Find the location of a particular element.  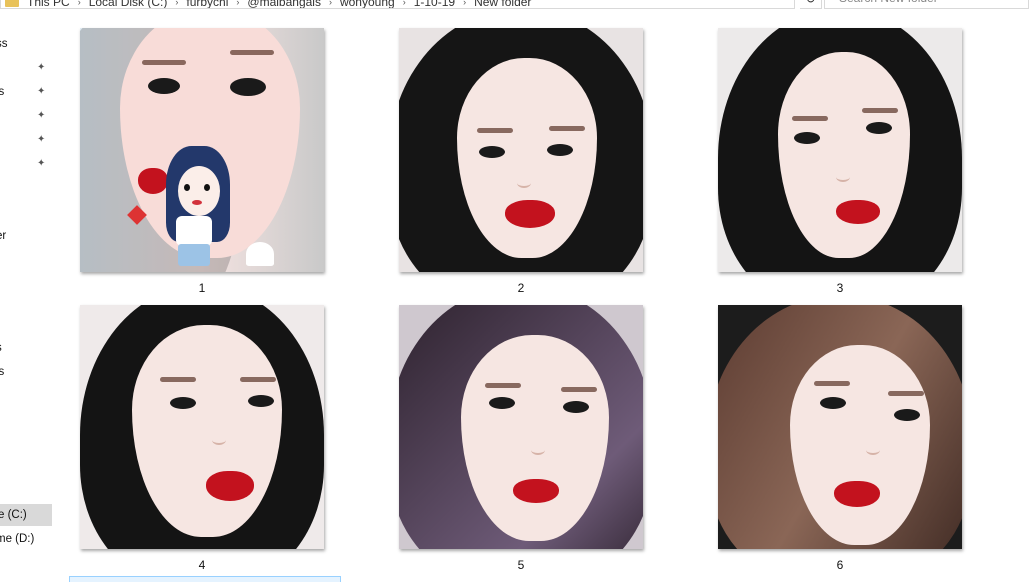

nav-item-quick-access: ss is located at coordinates (26, 44).